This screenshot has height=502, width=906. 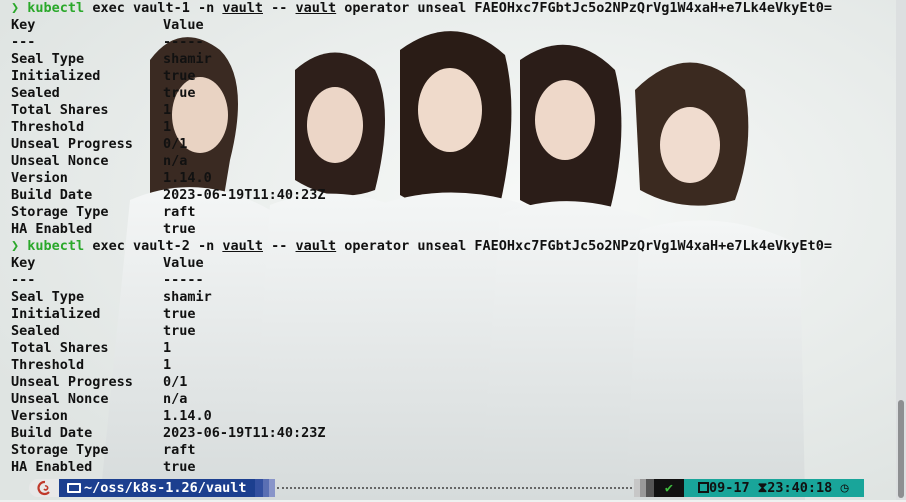 I want to click on path-segment: ~/oss/k8s-1.26/vault, so click(x=158, y=488).